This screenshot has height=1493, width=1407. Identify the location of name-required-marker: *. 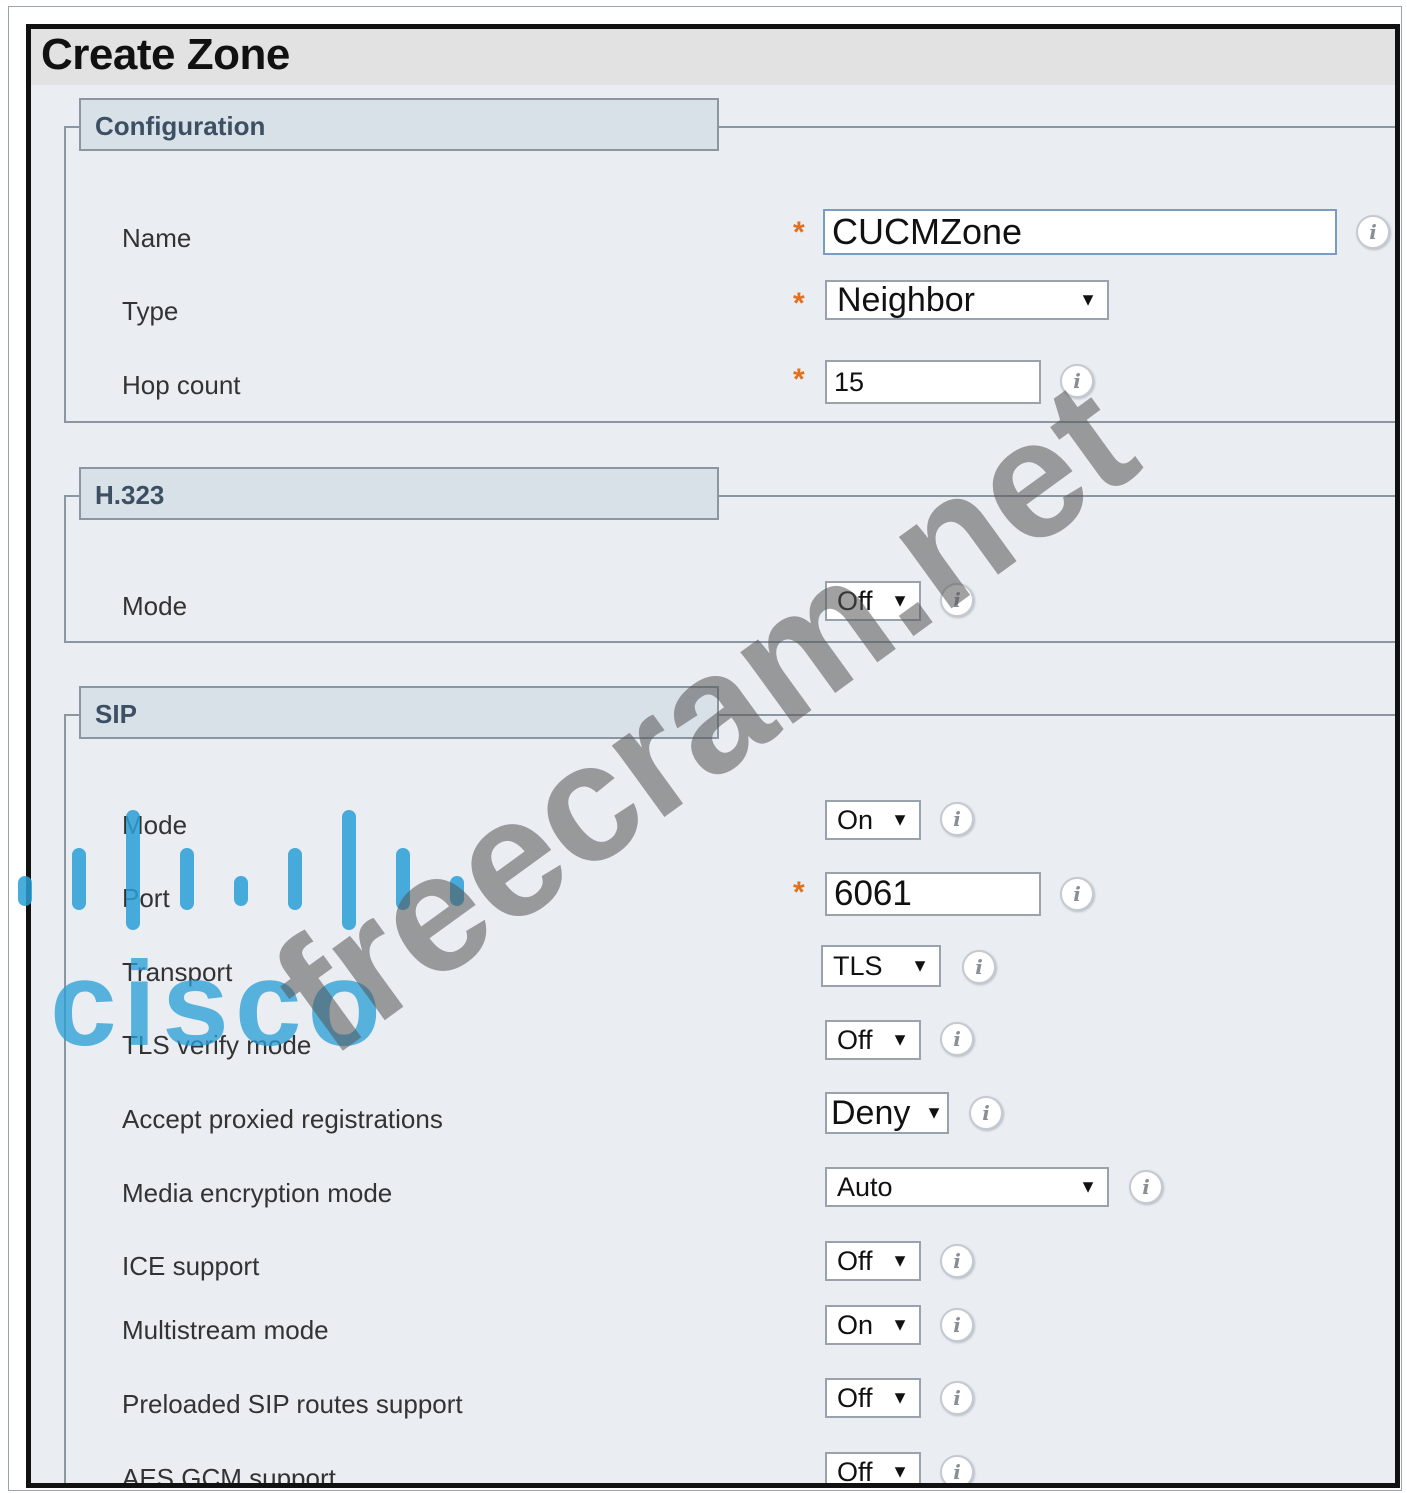
(799, 232).